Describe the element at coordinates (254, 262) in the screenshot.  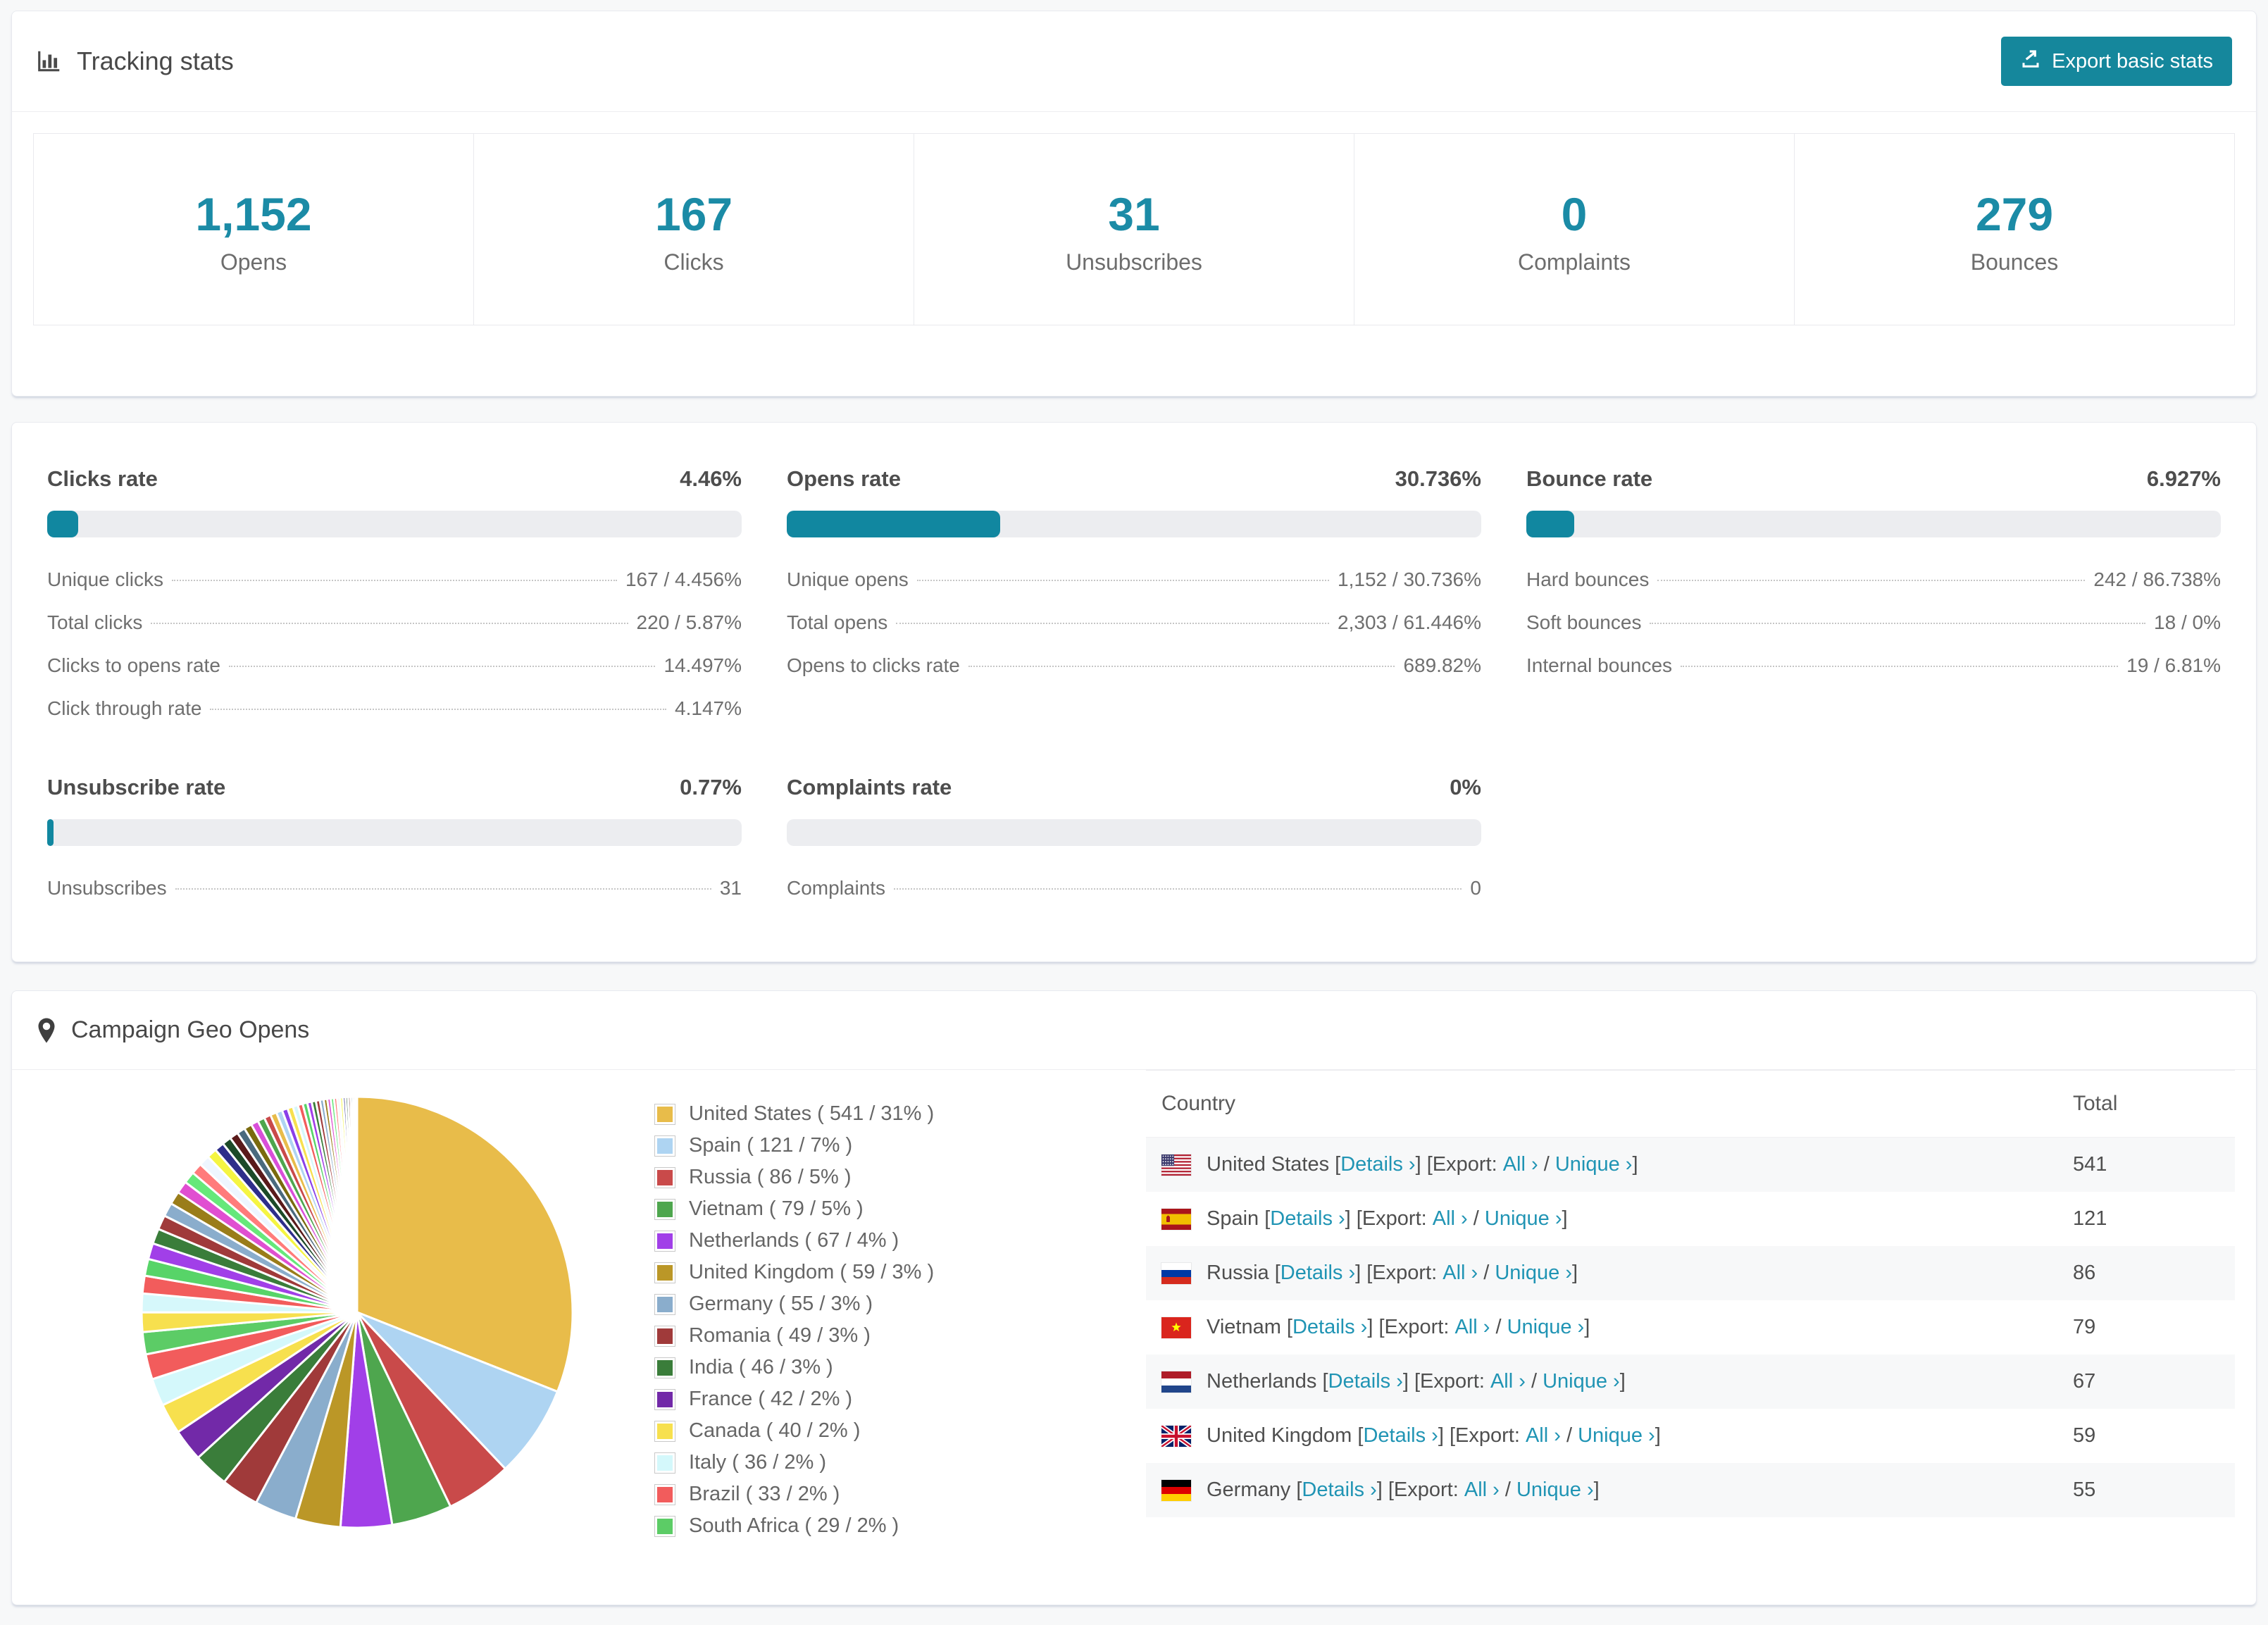
I see `stat-label: Opens` at that location.